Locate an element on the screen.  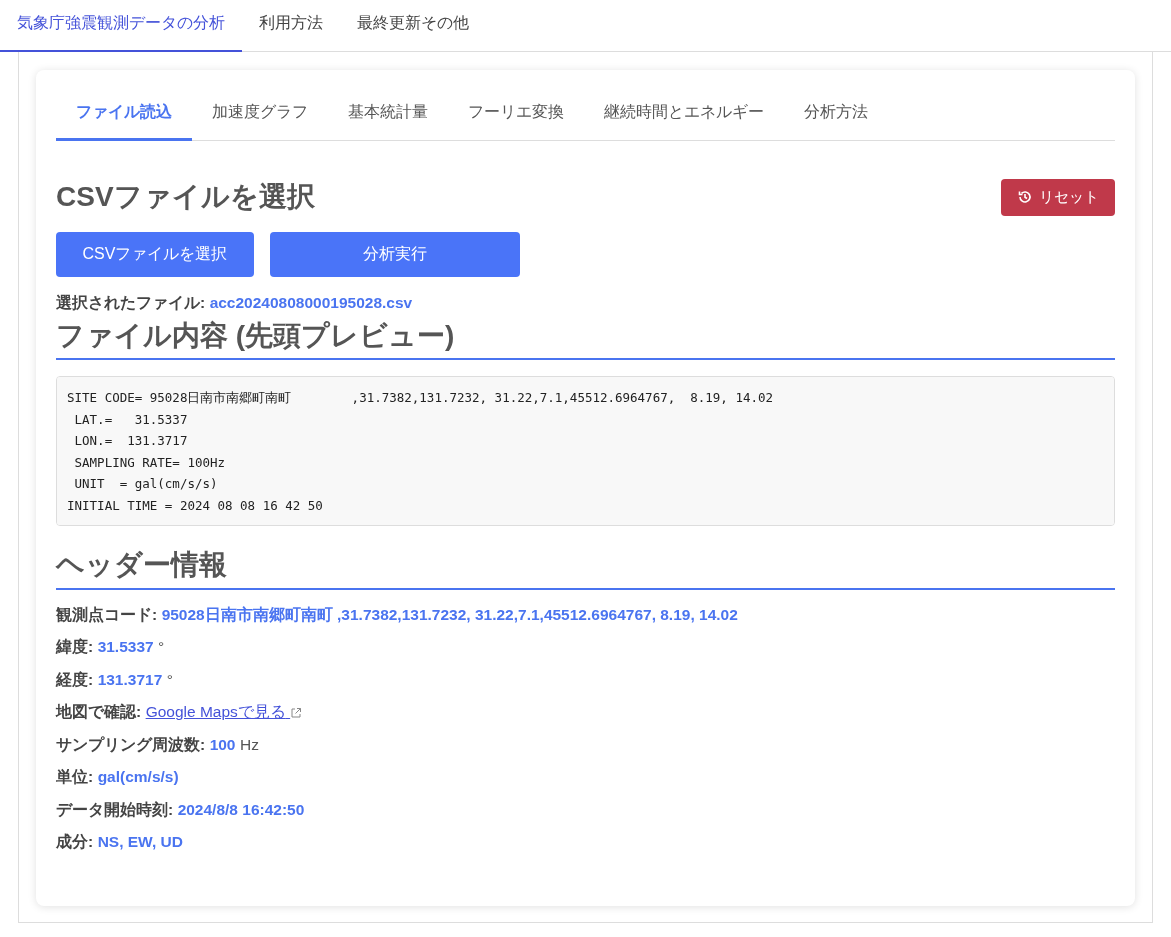
section-heading: ヘッダー情報 is located at coordinates (585, 569).